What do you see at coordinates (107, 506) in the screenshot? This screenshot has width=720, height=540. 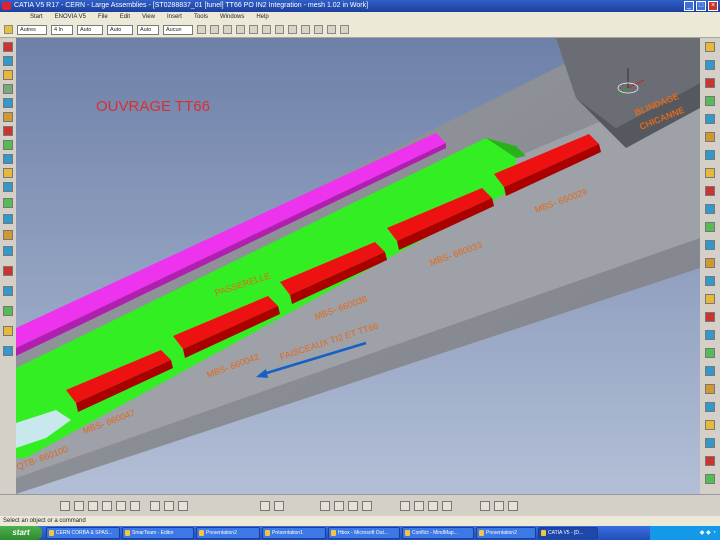 I see `pan-view-icon` at bounding box center [107, 506].